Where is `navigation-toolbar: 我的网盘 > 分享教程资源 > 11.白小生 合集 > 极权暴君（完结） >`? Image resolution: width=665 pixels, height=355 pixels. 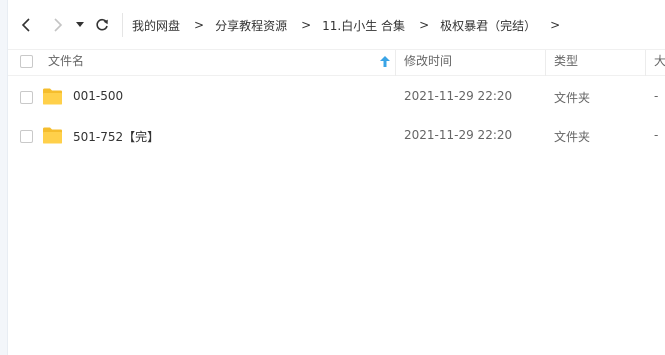 navigation-toolbar: 我的网盘 > 分享教程资源 > 11.白小生 合集 > 极权暴君（完结） > is located at coordinates (336, 25).